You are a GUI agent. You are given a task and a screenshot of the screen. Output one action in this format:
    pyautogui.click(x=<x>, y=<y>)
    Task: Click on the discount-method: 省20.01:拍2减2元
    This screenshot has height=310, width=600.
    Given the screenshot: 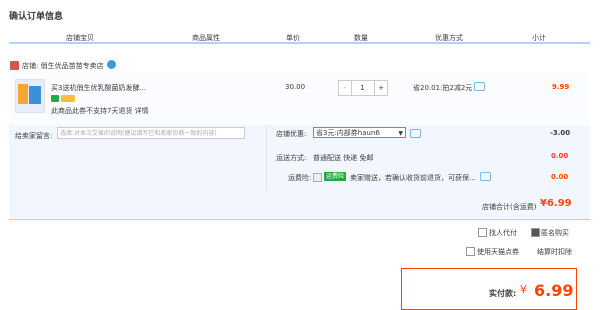 What is the action you would take?
    pyautogui.click(x=443, y=88)
    